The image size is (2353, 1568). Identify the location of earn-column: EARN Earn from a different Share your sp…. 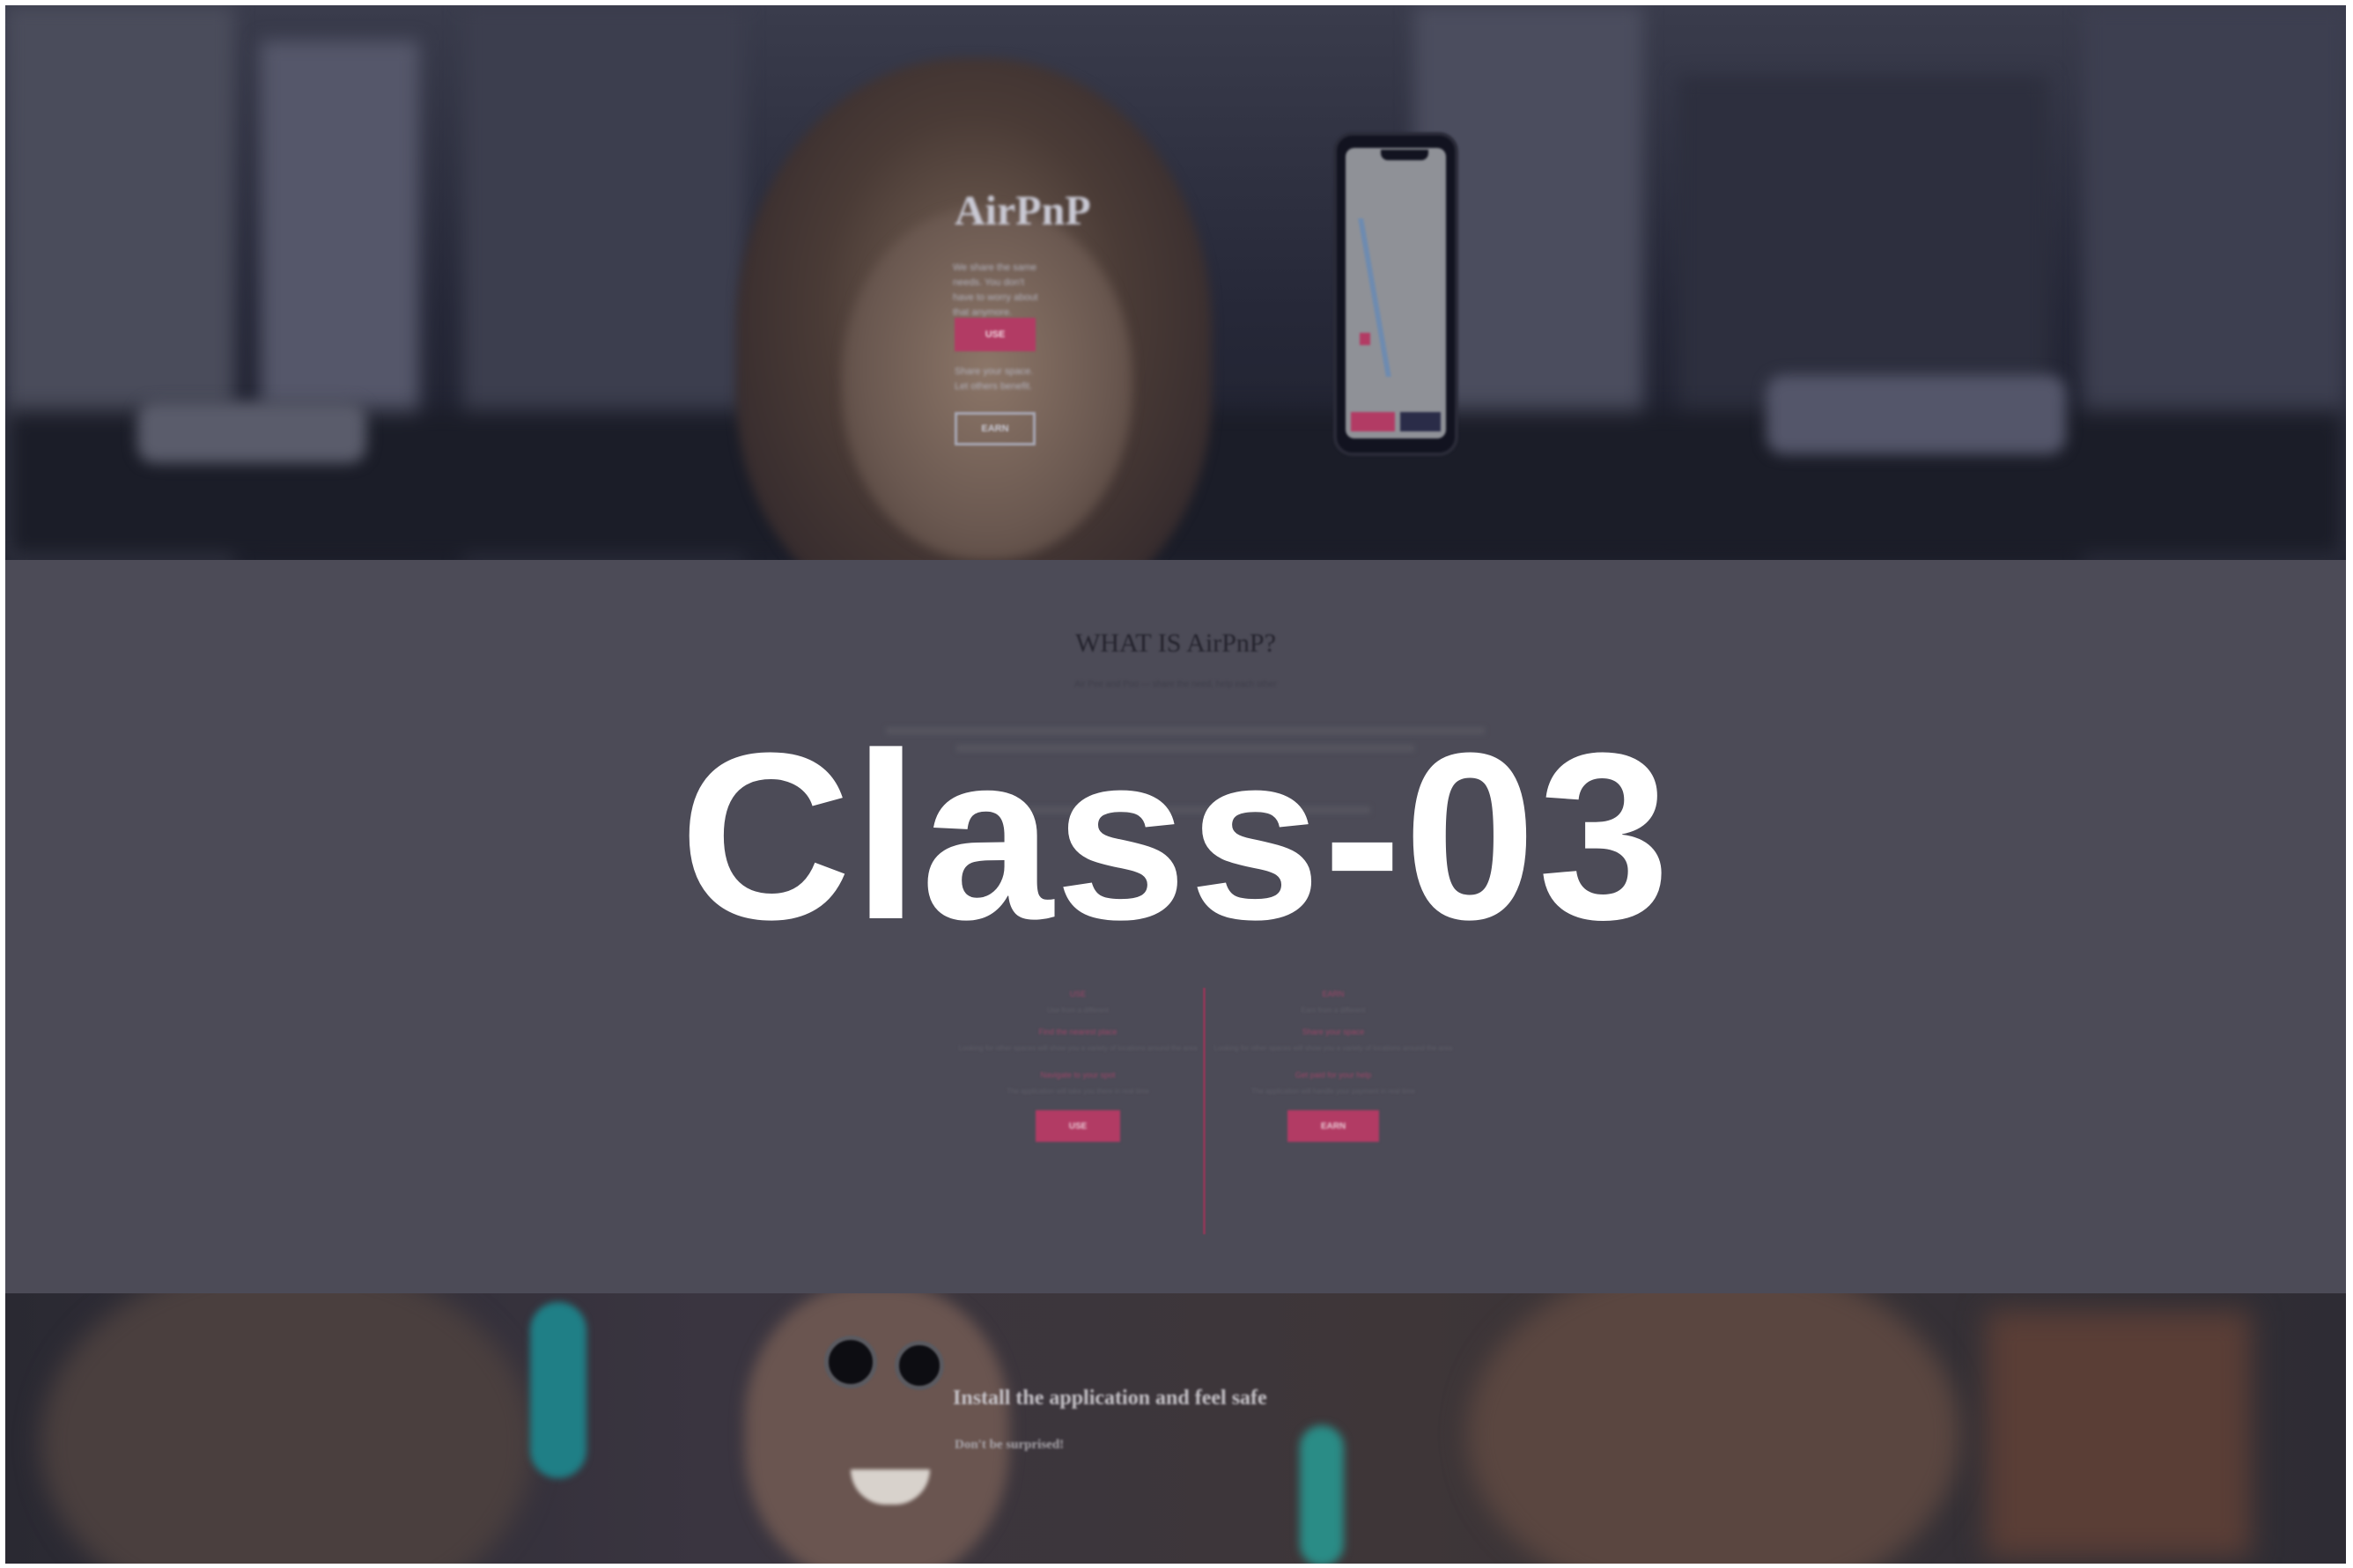
(1333, 1066).